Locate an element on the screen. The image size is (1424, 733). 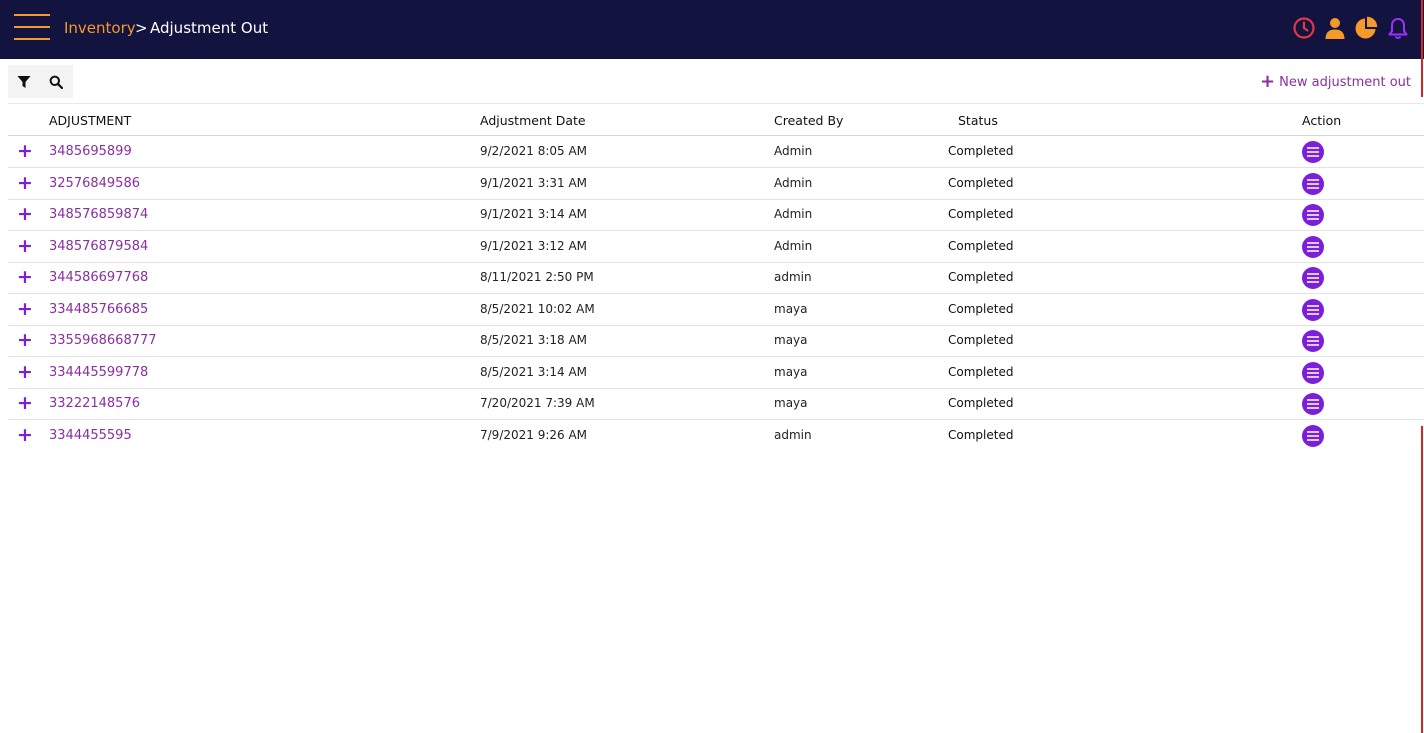
adjustment-date: 9/2/2021 8:05 AM is located at coordinates (534, 151).